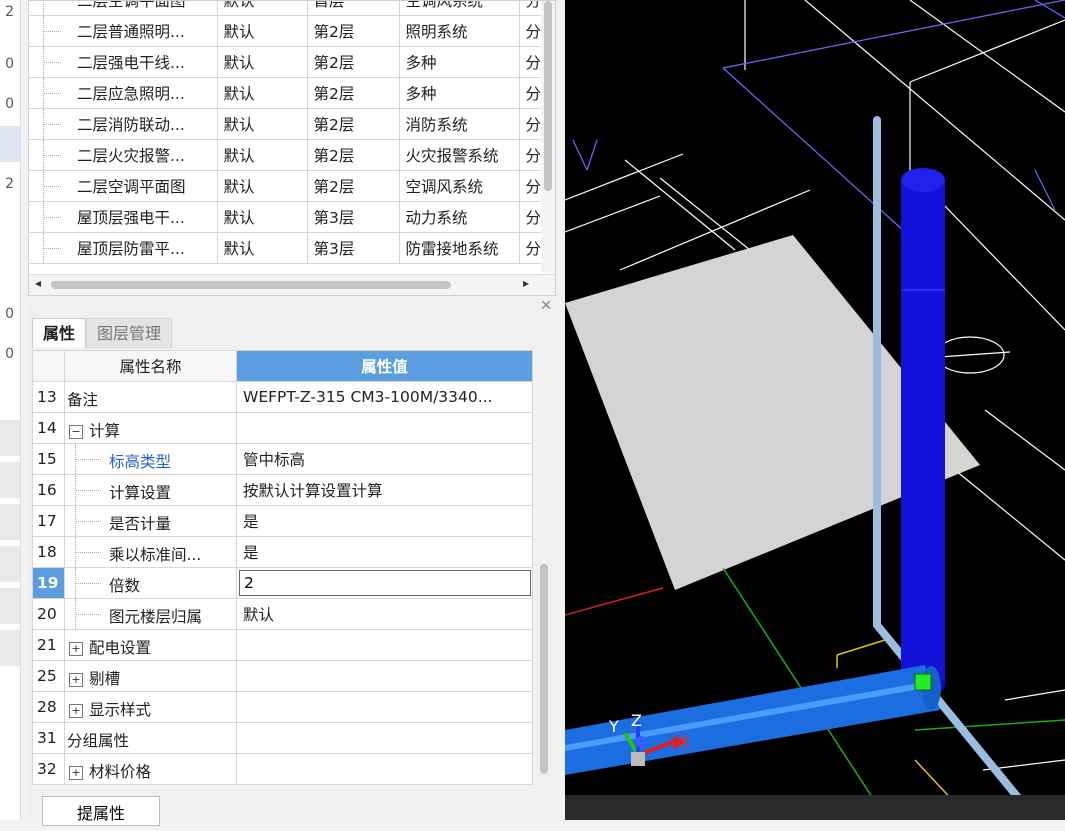 This screenshot has height=831, width=1065. What do you see at coordinates (546, 306) in the screenshot?
I see `close-icon: ✕` at bounding box center [546, 306].